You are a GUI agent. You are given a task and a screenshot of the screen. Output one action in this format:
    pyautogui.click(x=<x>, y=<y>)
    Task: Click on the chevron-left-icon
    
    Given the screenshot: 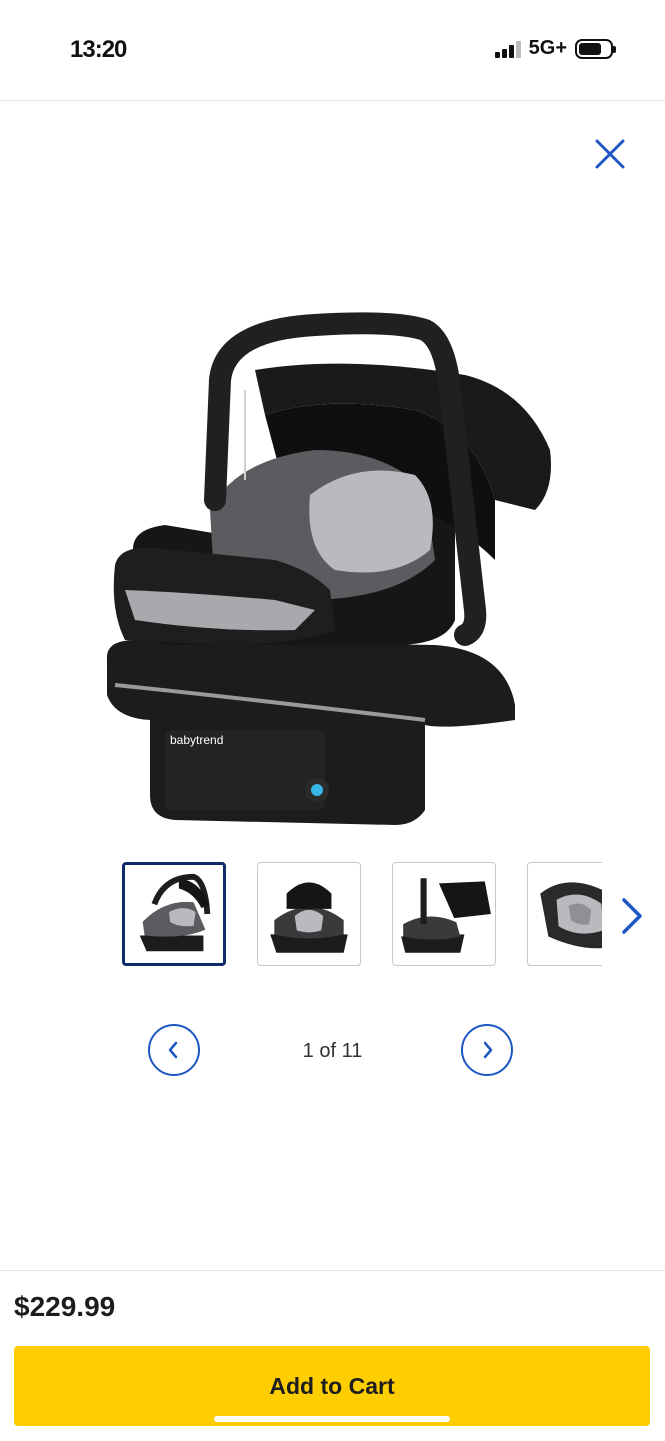 What is the action you would take?
    pyautogui.click(x=173, y=1050)
    